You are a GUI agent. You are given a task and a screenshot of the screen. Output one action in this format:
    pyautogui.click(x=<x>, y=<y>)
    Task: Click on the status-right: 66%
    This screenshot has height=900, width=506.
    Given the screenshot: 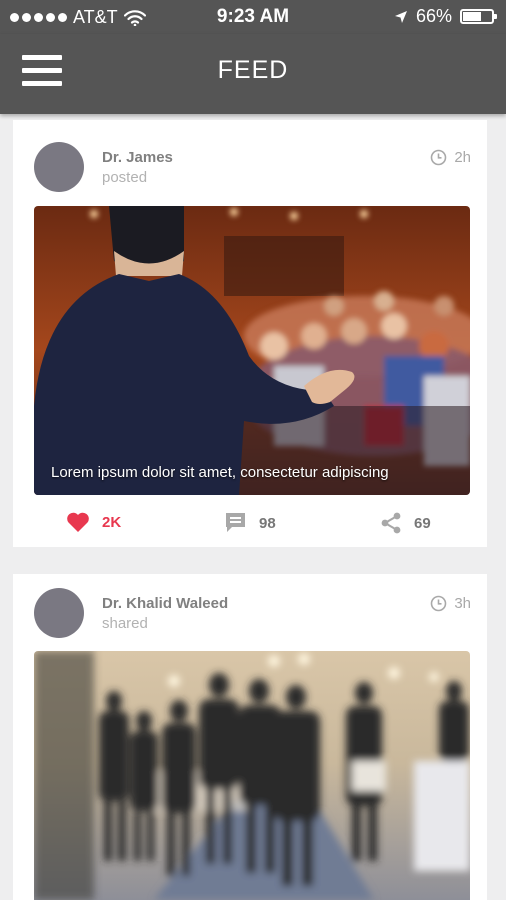 What is the action you would take?
    pyautogui.click(x=445, y=16)
    